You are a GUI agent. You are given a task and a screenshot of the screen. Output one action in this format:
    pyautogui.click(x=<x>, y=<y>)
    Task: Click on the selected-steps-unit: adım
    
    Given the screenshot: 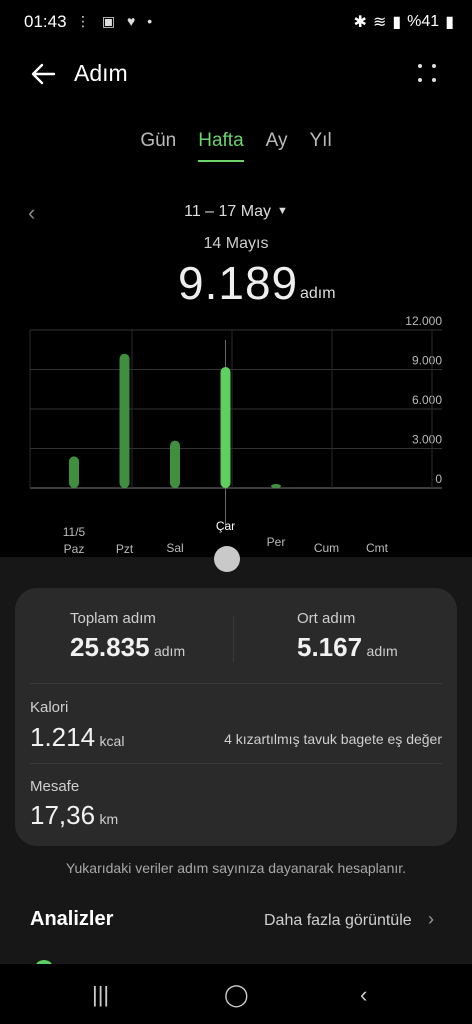 What is the action you would take?
    pyautogui.click(x=318, y=293)
    